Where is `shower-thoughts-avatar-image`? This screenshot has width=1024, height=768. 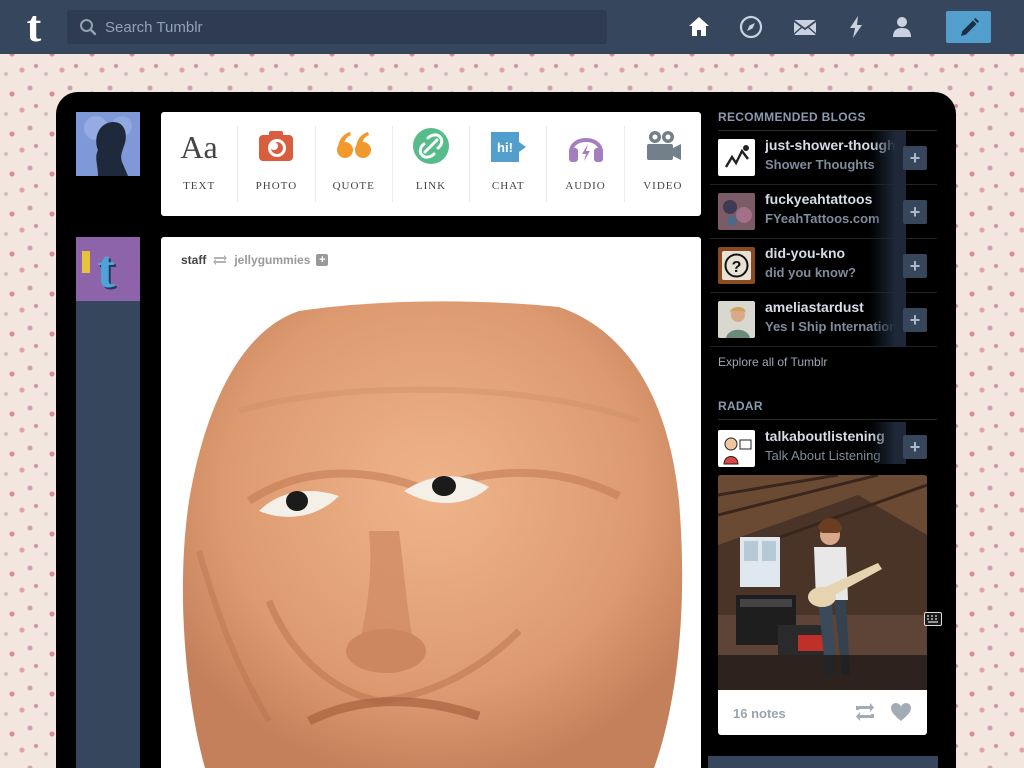 shower-thoughts-avatar-image is located at coordinates (736, 157).